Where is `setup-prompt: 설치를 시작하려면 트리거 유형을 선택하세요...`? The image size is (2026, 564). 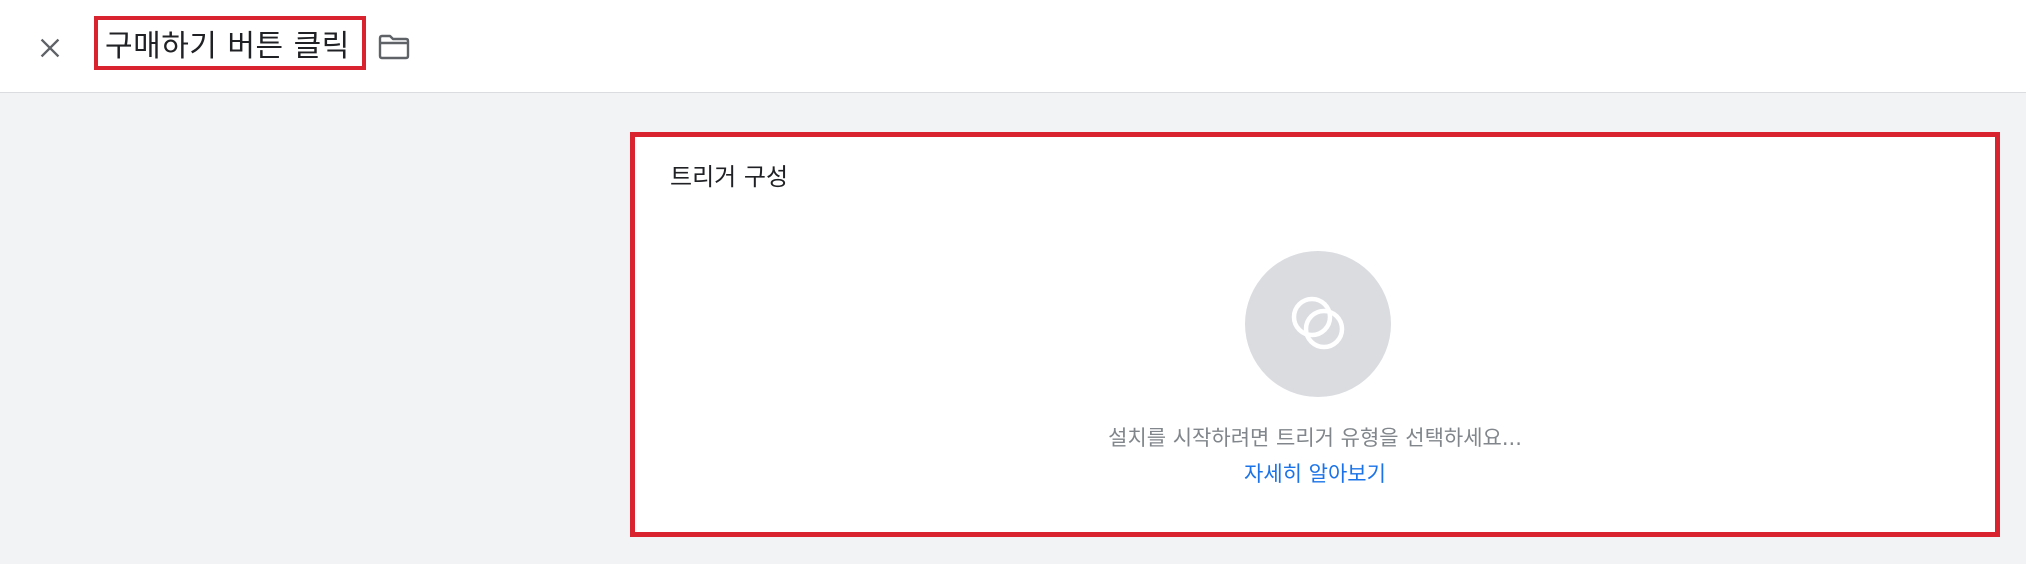
setup-prompt: 설치를 시작하려면 트리거 유형을 선택하세요... is located at coordinates (1315, 438).